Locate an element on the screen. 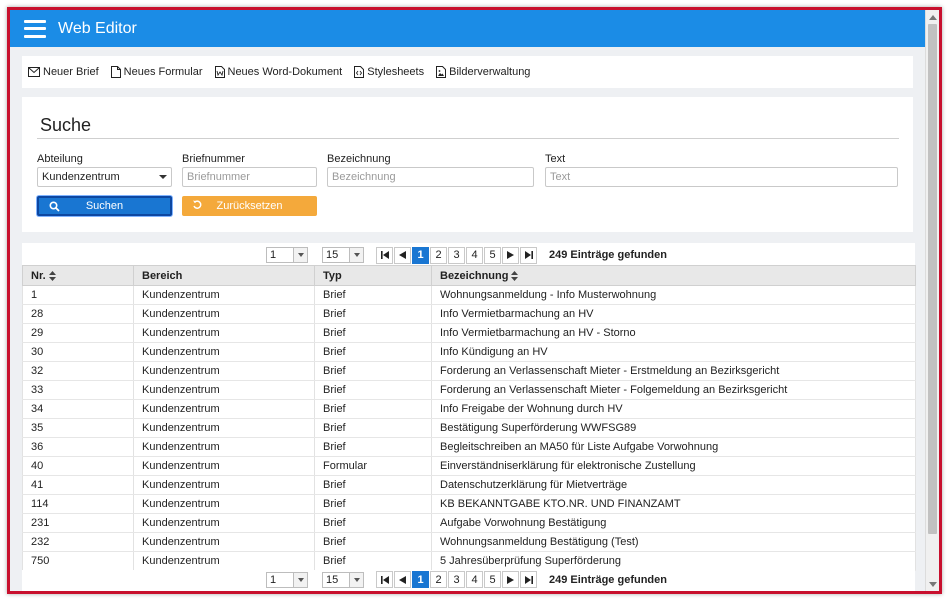 This screenshot has height=601, width=951. stylesheets-button: Stylesheets is located at coordinates (389, 72).